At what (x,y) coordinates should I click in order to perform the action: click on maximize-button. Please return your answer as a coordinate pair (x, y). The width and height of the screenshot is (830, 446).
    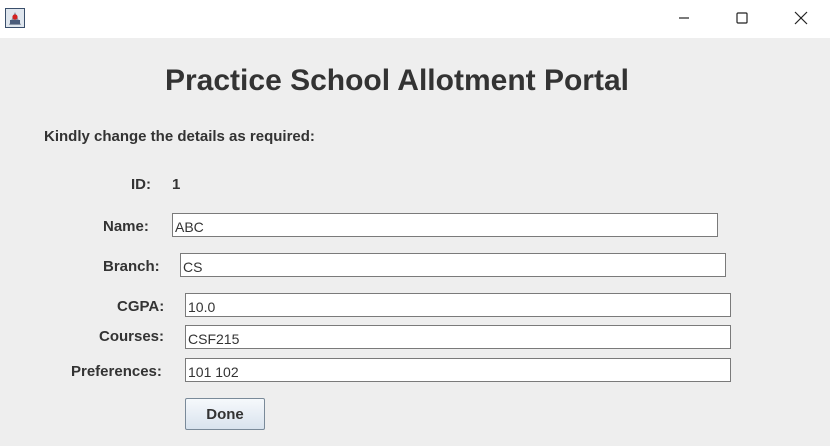
    Looking at the image, I should click on (742, 18).